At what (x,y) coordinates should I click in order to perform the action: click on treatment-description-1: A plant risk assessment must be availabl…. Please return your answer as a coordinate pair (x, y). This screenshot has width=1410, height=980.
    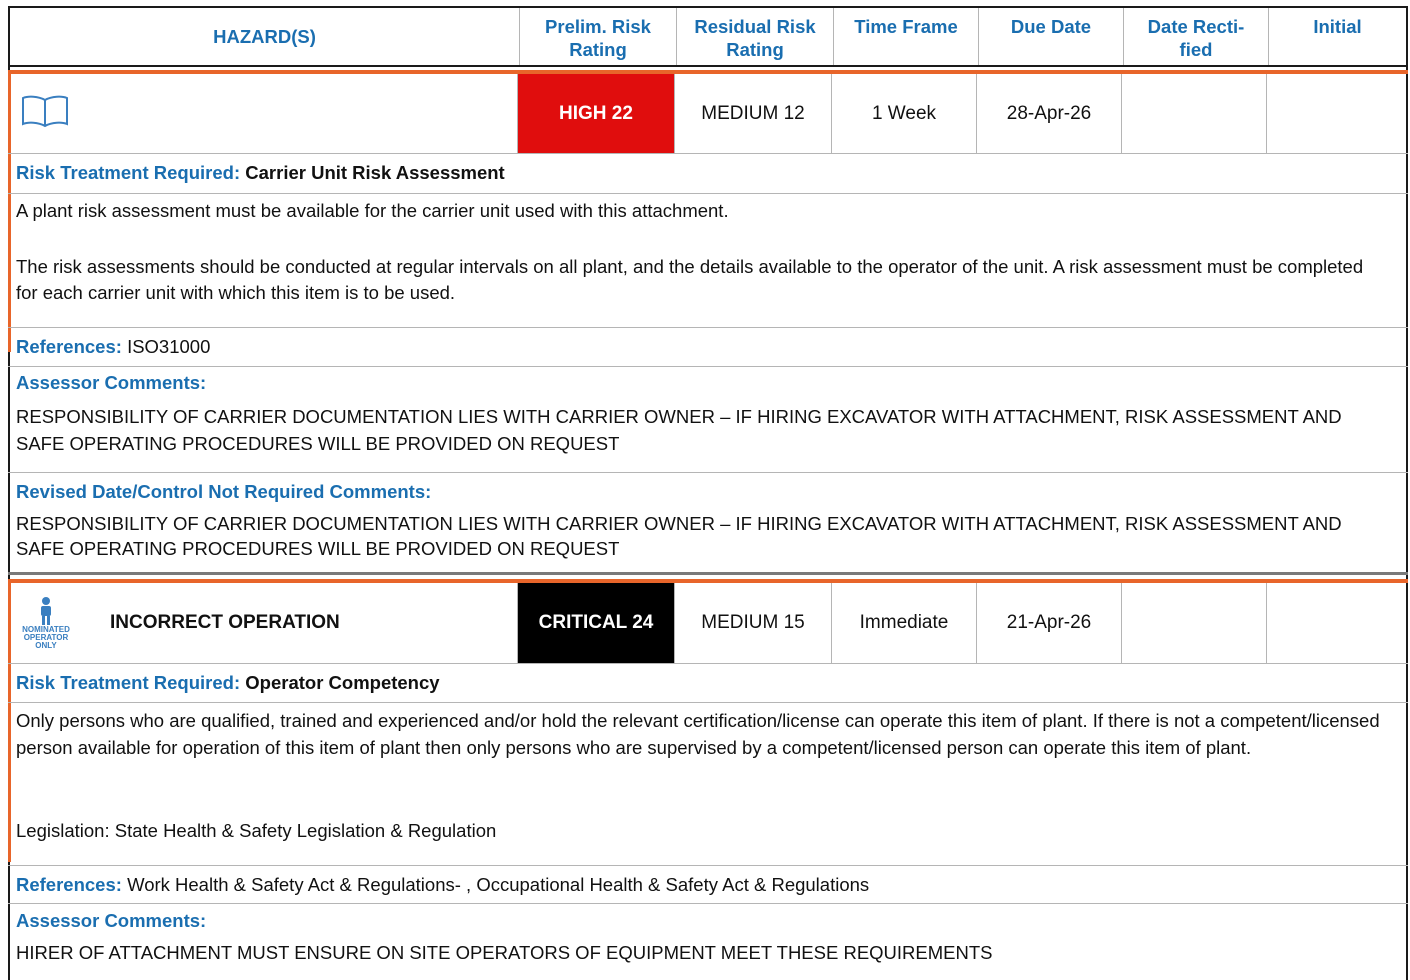
    Looking at the image, I should click on (372, 210).